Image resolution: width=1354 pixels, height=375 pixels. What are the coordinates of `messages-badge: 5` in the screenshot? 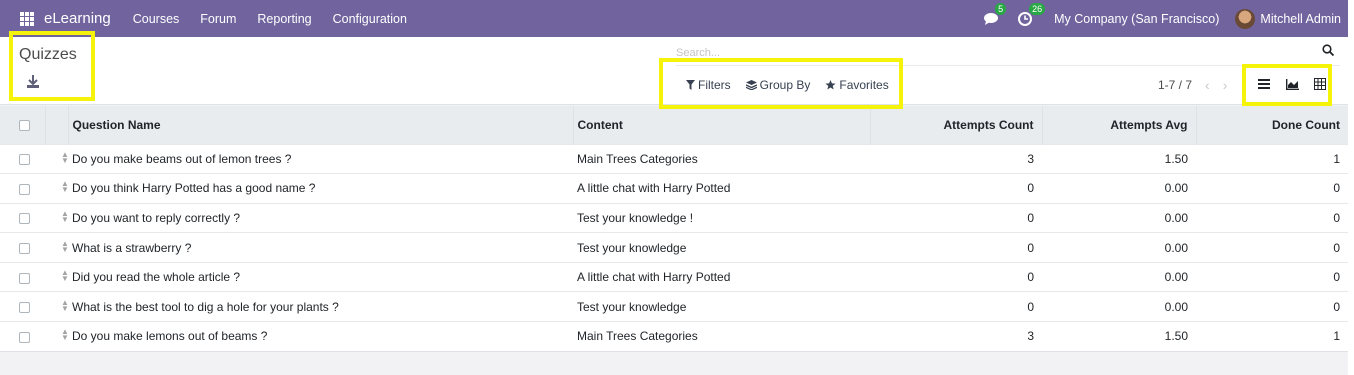 It's located at (1001, 9).